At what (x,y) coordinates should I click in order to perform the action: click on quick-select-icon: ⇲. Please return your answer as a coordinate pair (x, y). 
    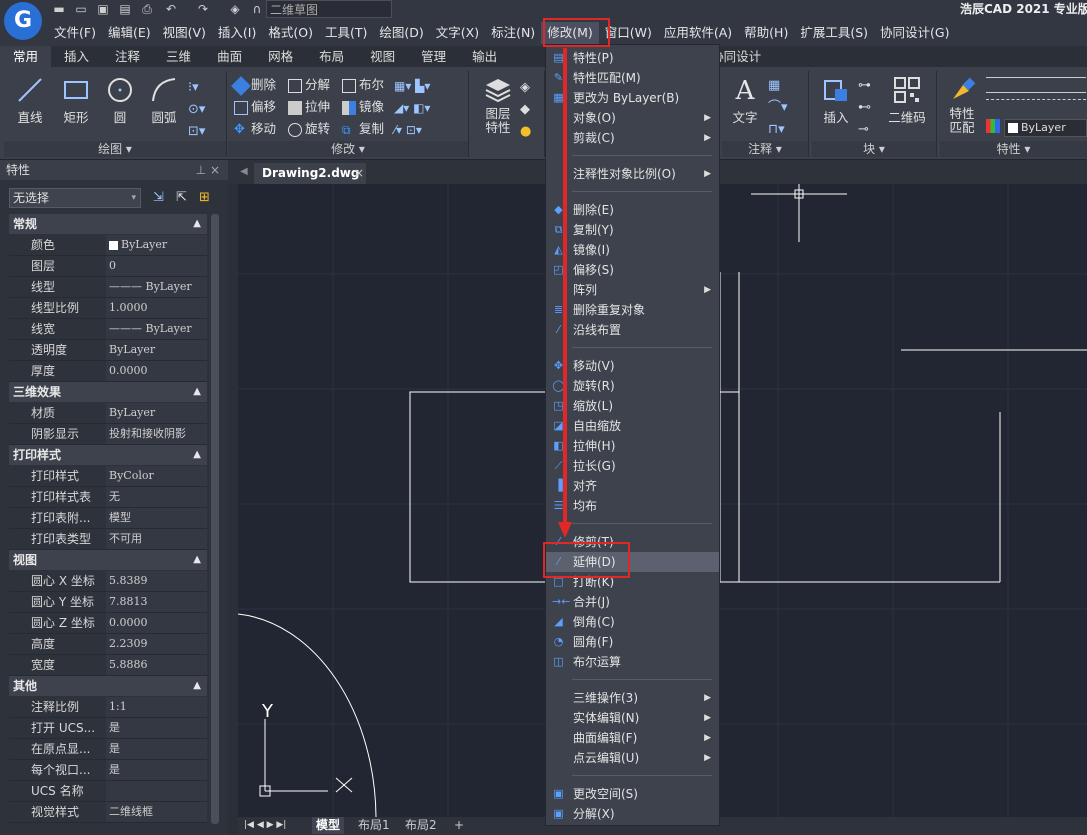
    Looking at the image, I should click on (158, 197).